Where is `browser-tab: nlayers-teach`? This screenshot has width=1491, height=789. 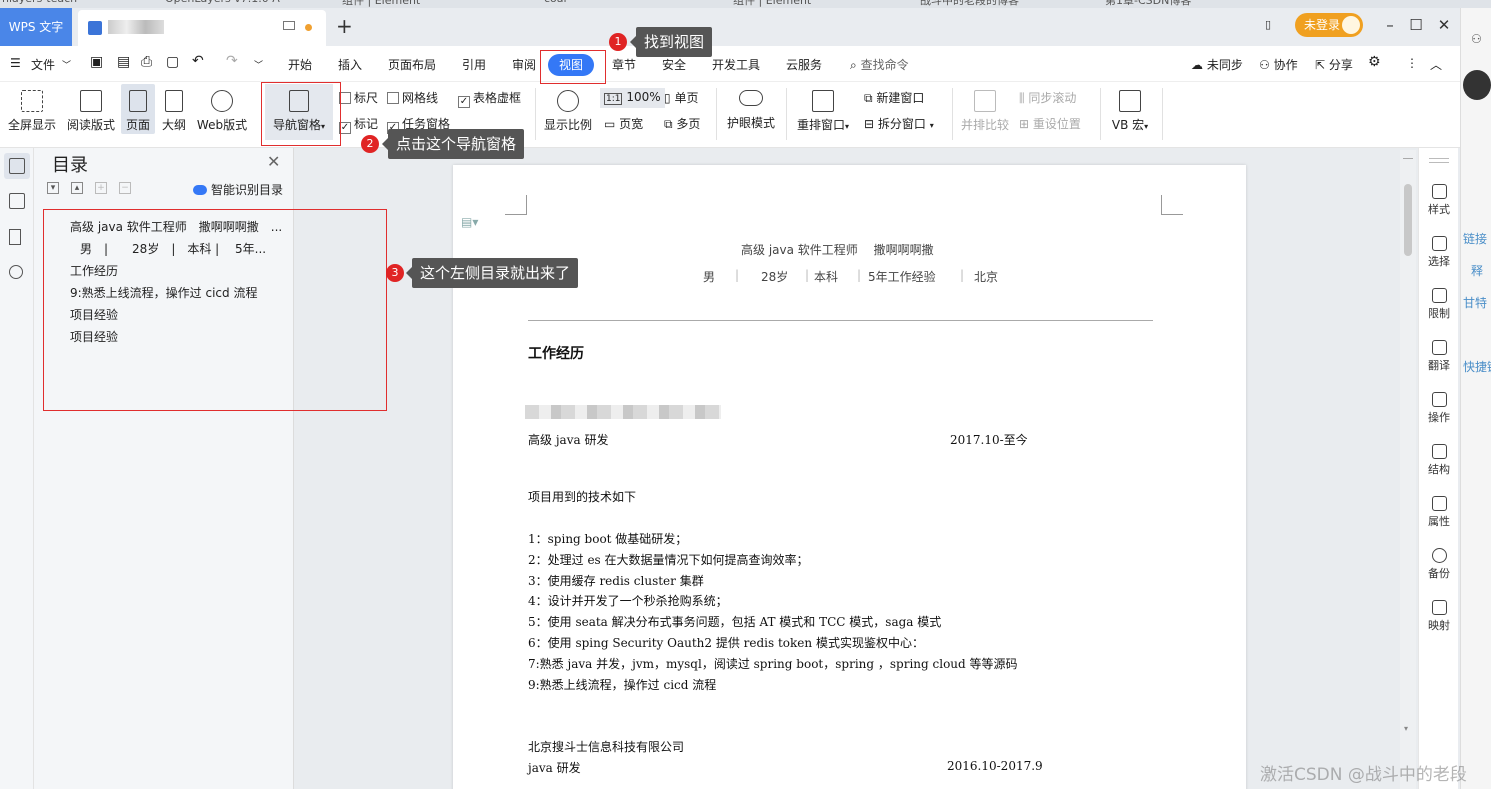 browser-tab: nlayers-teach is located at coordinates (39, 4).